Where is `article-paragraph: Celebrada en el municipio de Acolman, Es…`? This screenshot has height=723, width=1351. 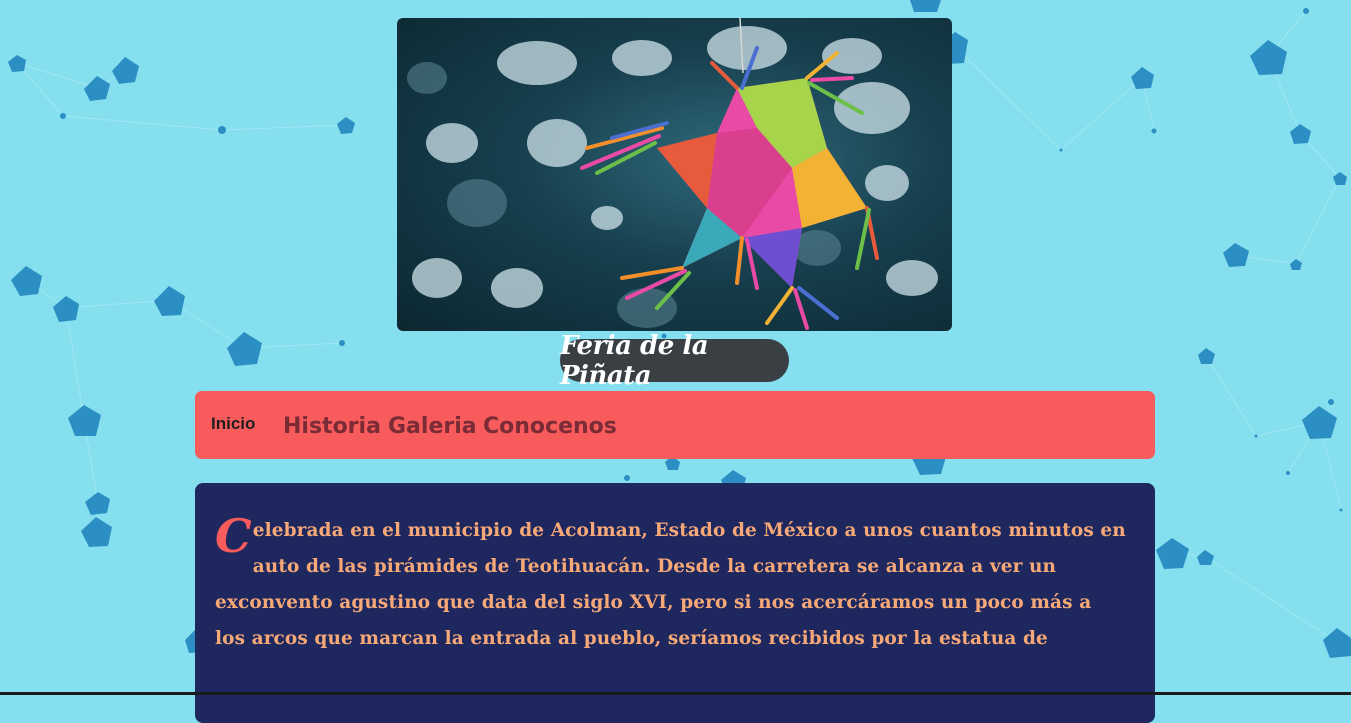 article-paragraph: Celebrada en el municipio de Acolman, Es… is located at coordinates (671, 585).